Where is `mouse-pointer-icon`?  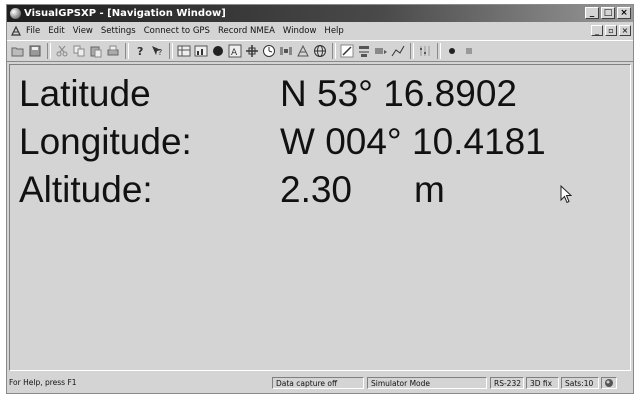 mouse-pointer-icon is located at coordinates (567, 196).